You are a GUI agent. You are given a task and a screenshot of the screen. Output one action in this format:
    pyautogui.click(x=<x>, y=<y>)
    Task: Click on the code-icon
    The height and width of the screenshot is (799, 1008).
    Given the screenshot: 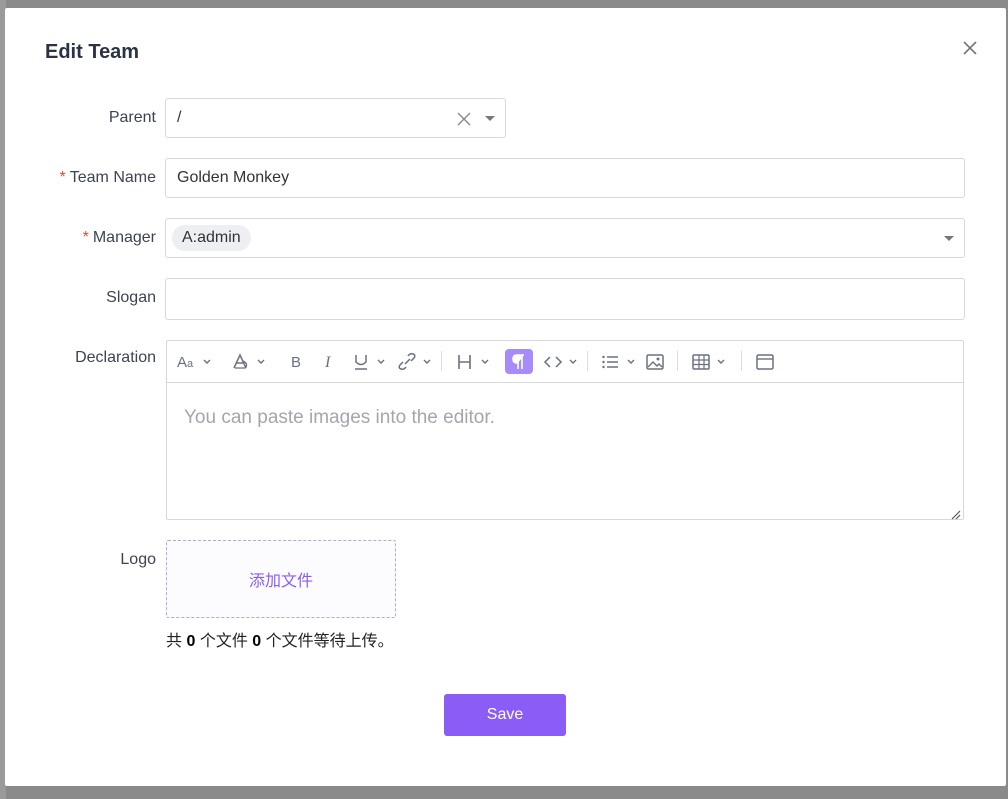 What is the action you would take?
    pyautogui.click(x=562, y=361)
    